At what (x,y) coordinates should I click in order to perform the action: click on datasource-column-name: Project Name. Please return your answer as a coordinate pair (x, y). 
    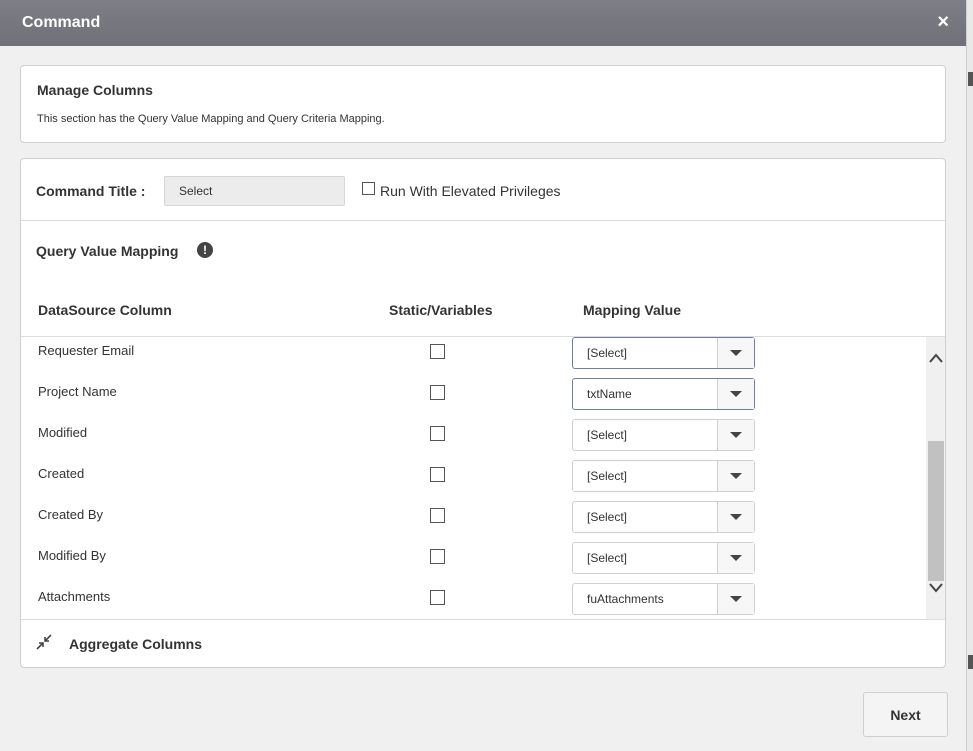
    Looking at the image, I should click on (77, 391).